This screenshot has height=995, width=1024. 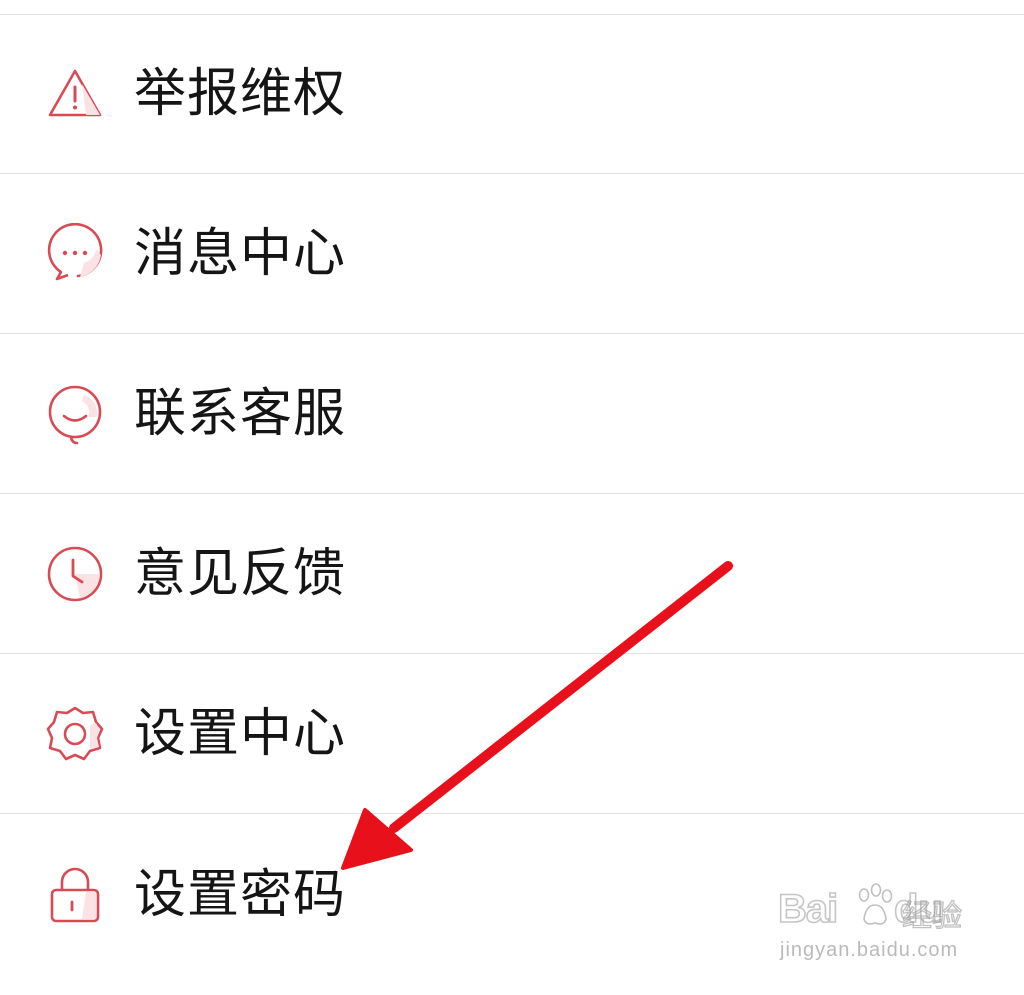 What do you see at coordinates (240, 254) in the screenshot?
I see `menu-item-label: 消息中心` at bounding box center [240, 254].